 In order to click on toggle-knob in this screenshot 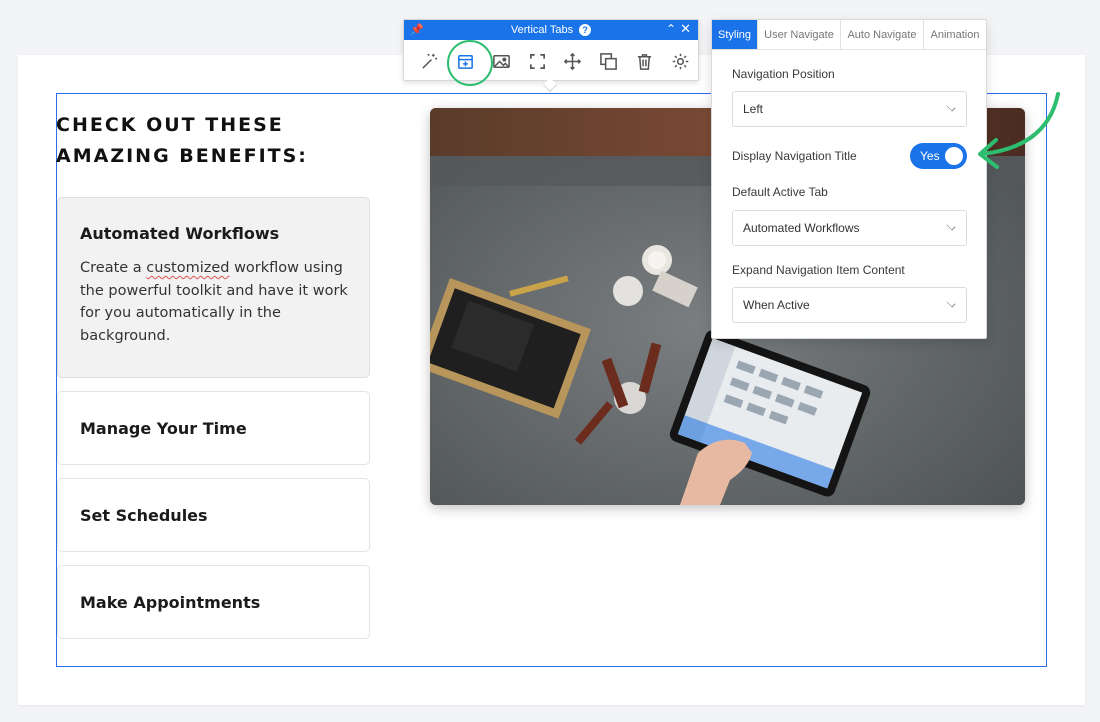, I will do `click(954, 156)`.